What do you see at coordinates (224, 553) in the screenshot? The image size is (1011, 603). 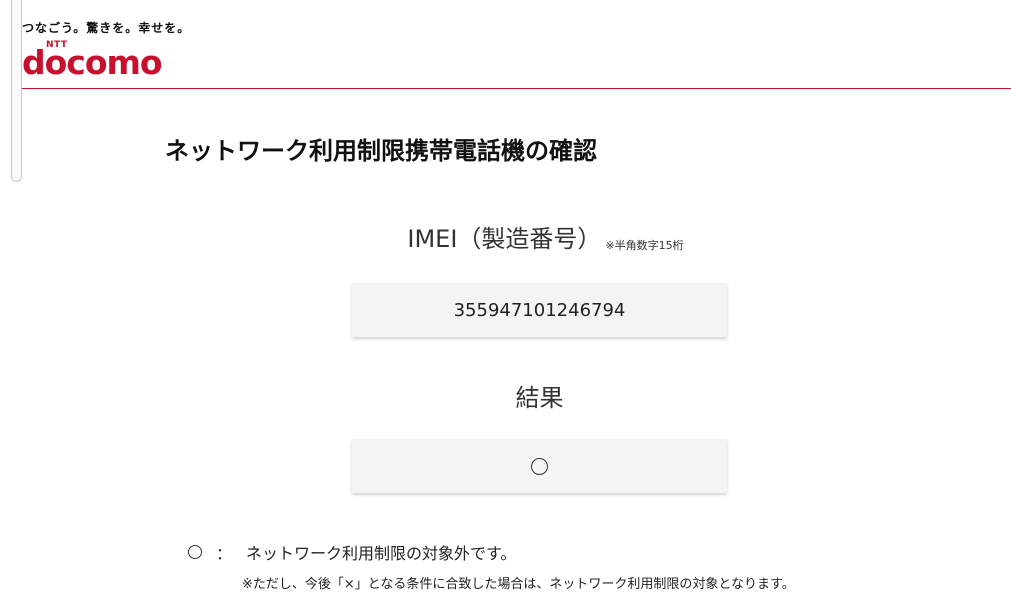 I see `legend-colon: ：` at bounding box center [224, 553].